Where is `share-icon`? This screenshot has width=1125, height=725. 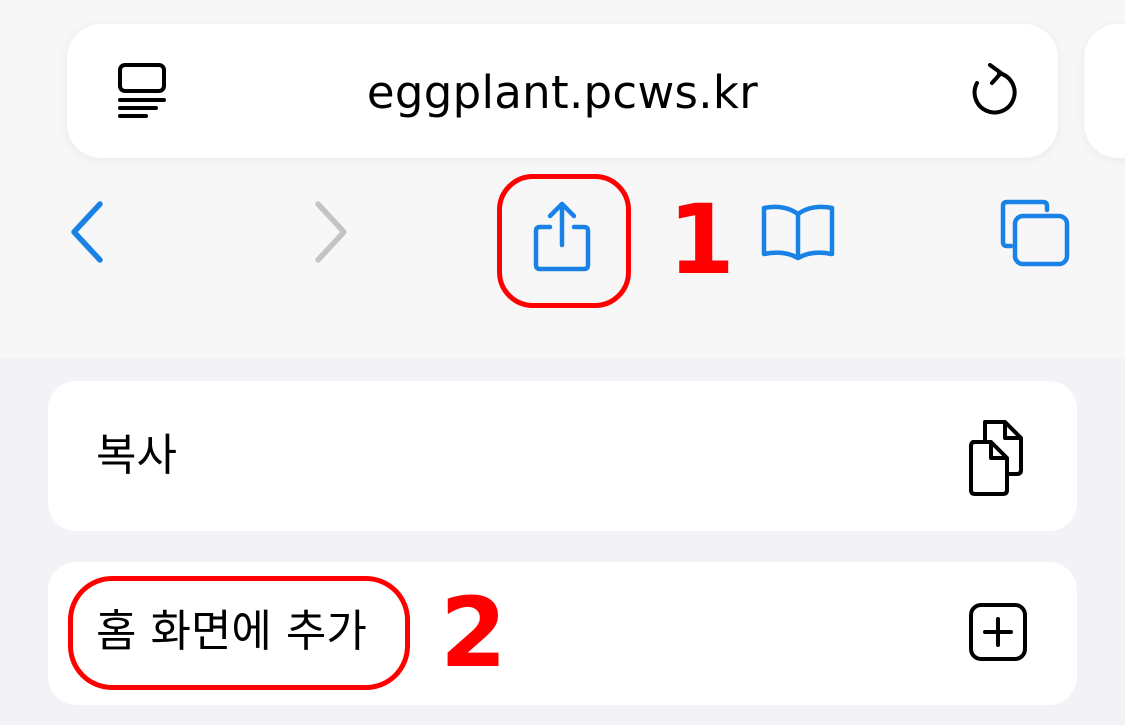
share-icon is located at coordinates (562, 239).